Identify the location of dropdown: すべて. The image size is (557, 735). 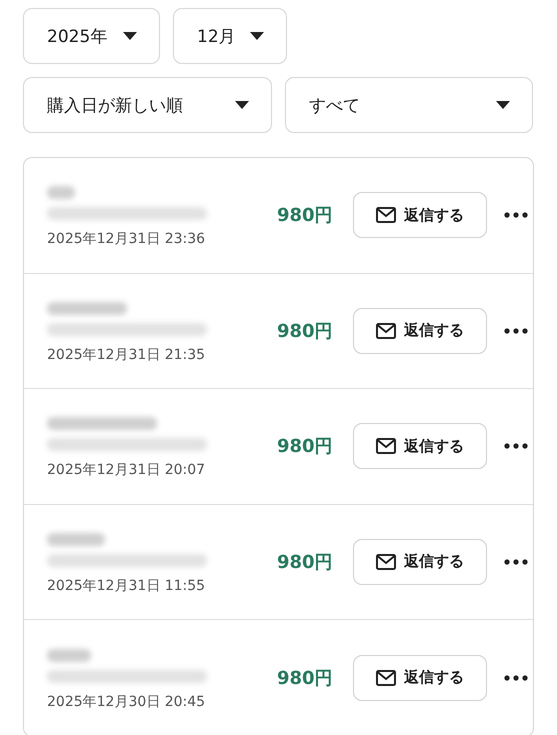
(409, 105).